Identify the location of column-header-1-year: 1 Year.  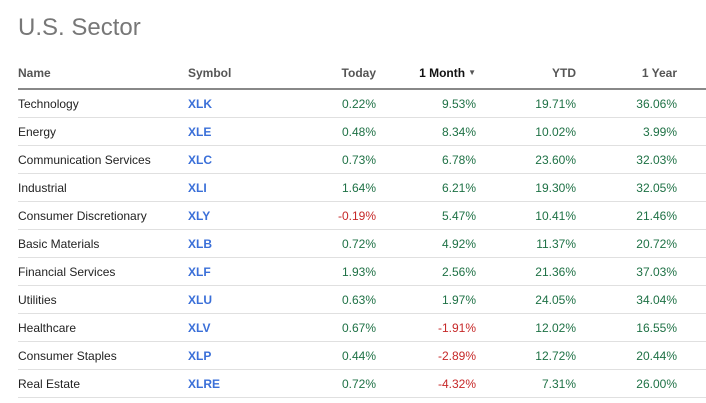
(626, 74).